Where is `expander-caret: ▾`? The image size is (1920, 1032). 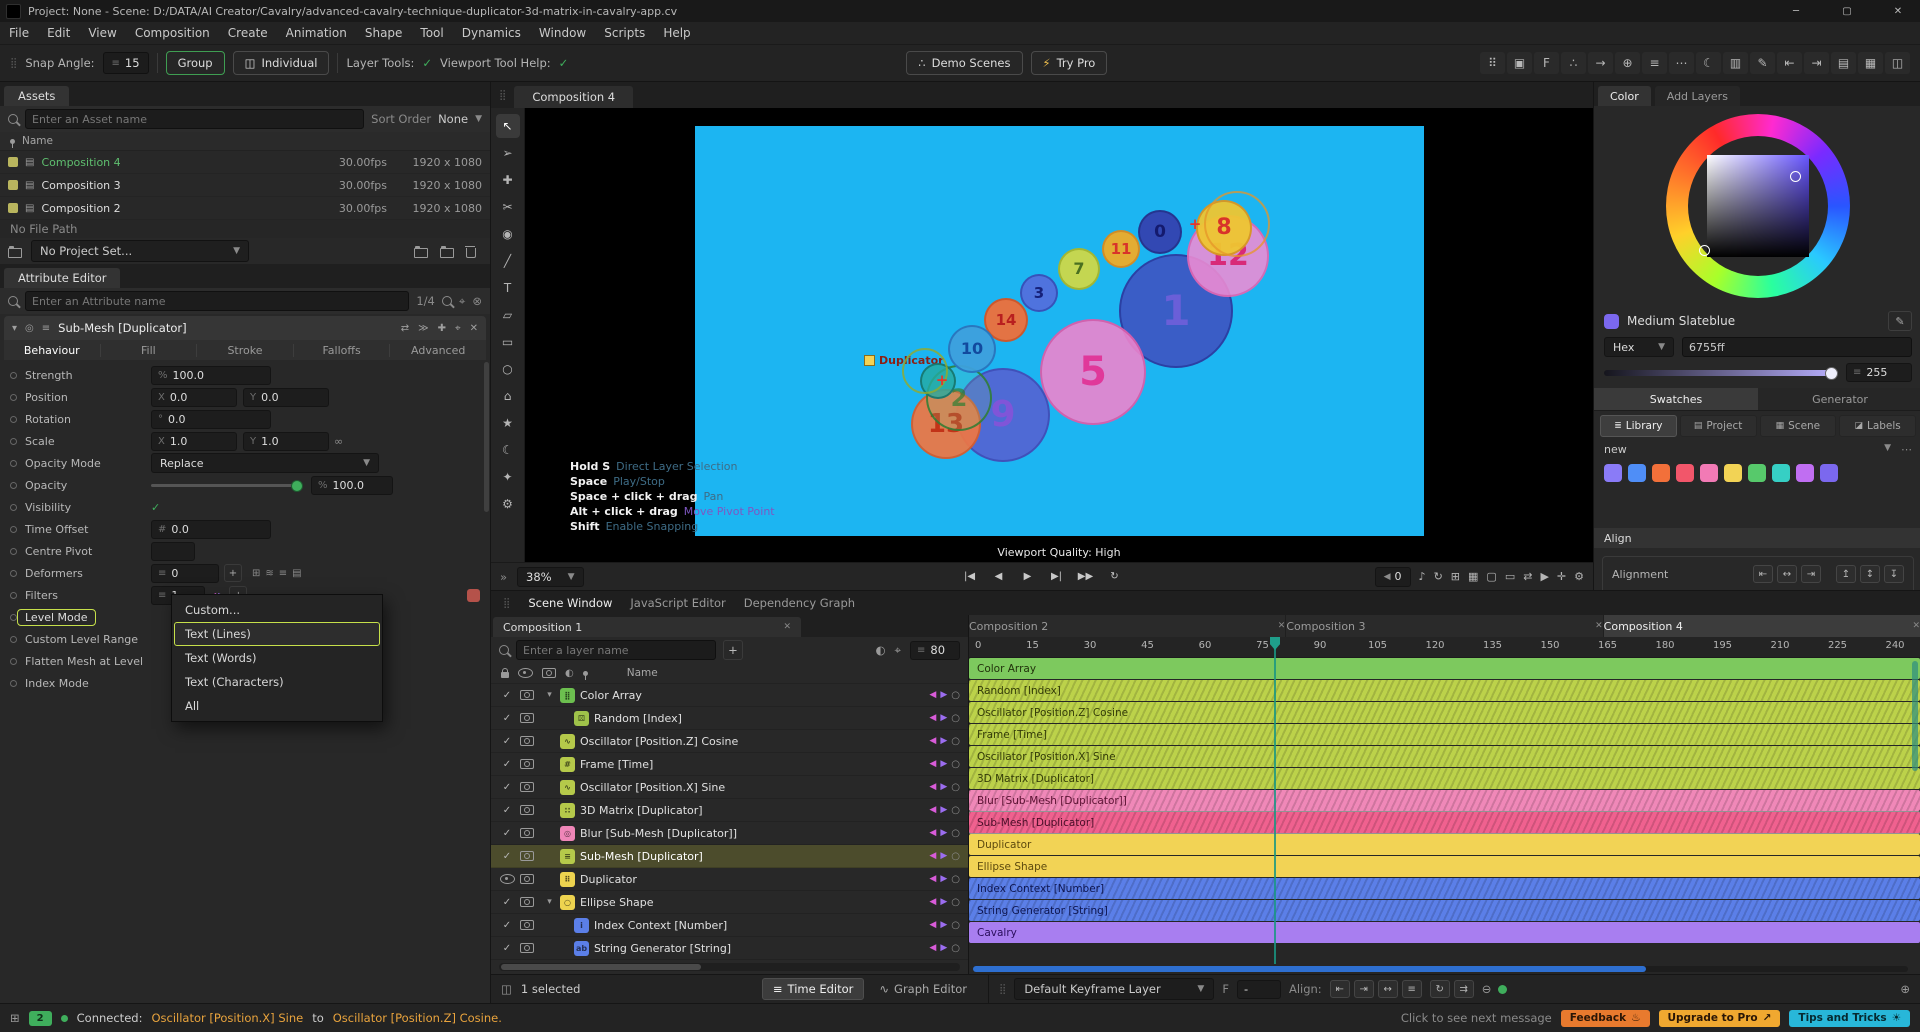 expander-caret: ▾ is located at coordinates (549, 902).